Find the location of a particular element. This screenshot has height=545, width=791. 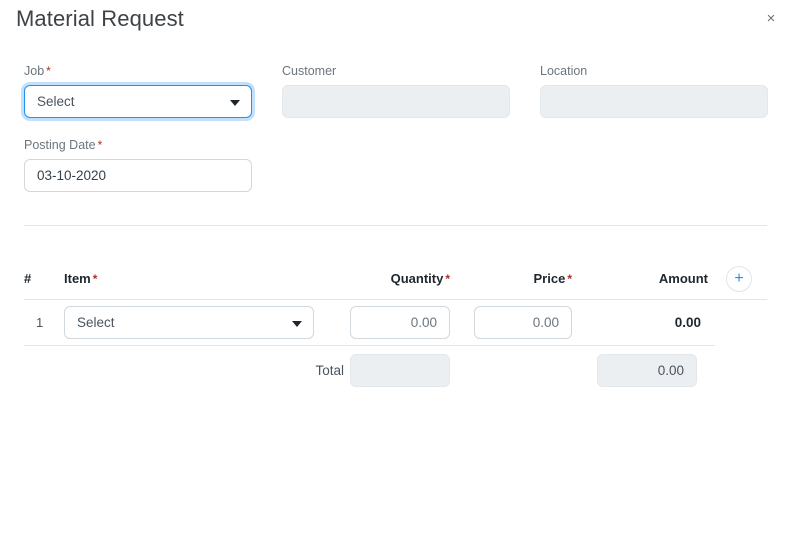

row-quantity-cell: 0.00 is located at coordinates (400, 322).